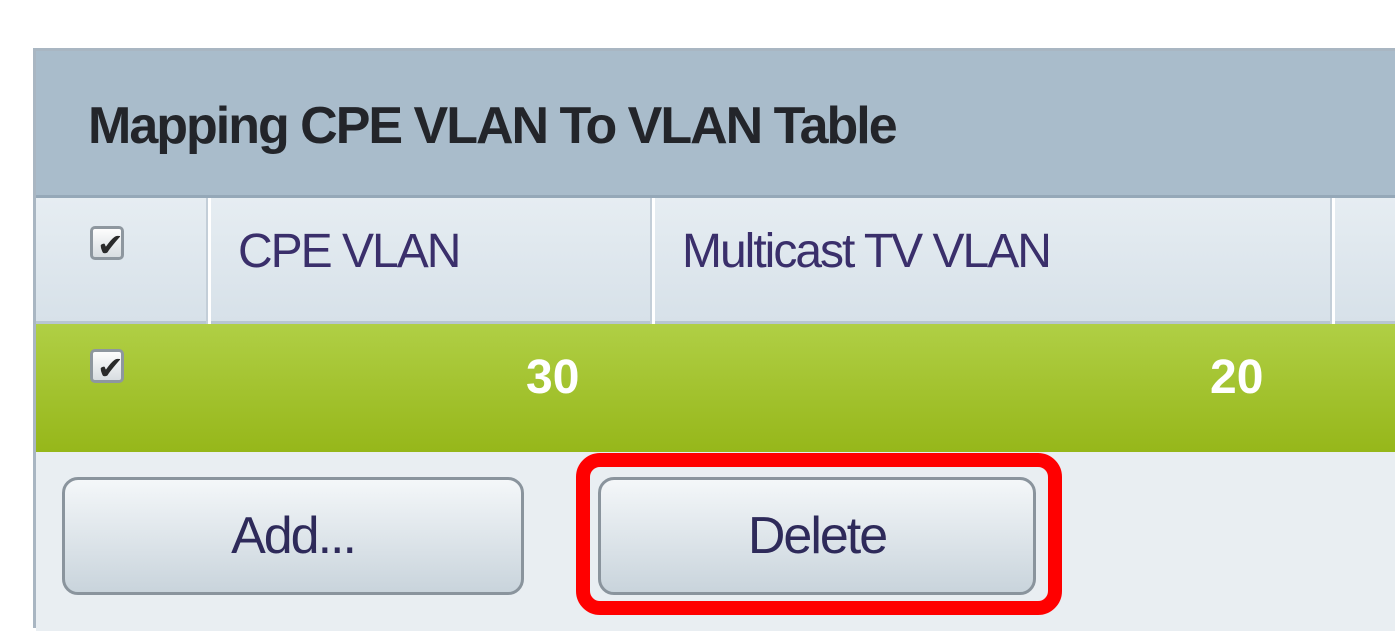 The image size is (1395, 631). Describe the element at coordinates (493, 126) in the screenshot. I see `table-title: Mapping CPE VLAN To VLAN Table` at that location.